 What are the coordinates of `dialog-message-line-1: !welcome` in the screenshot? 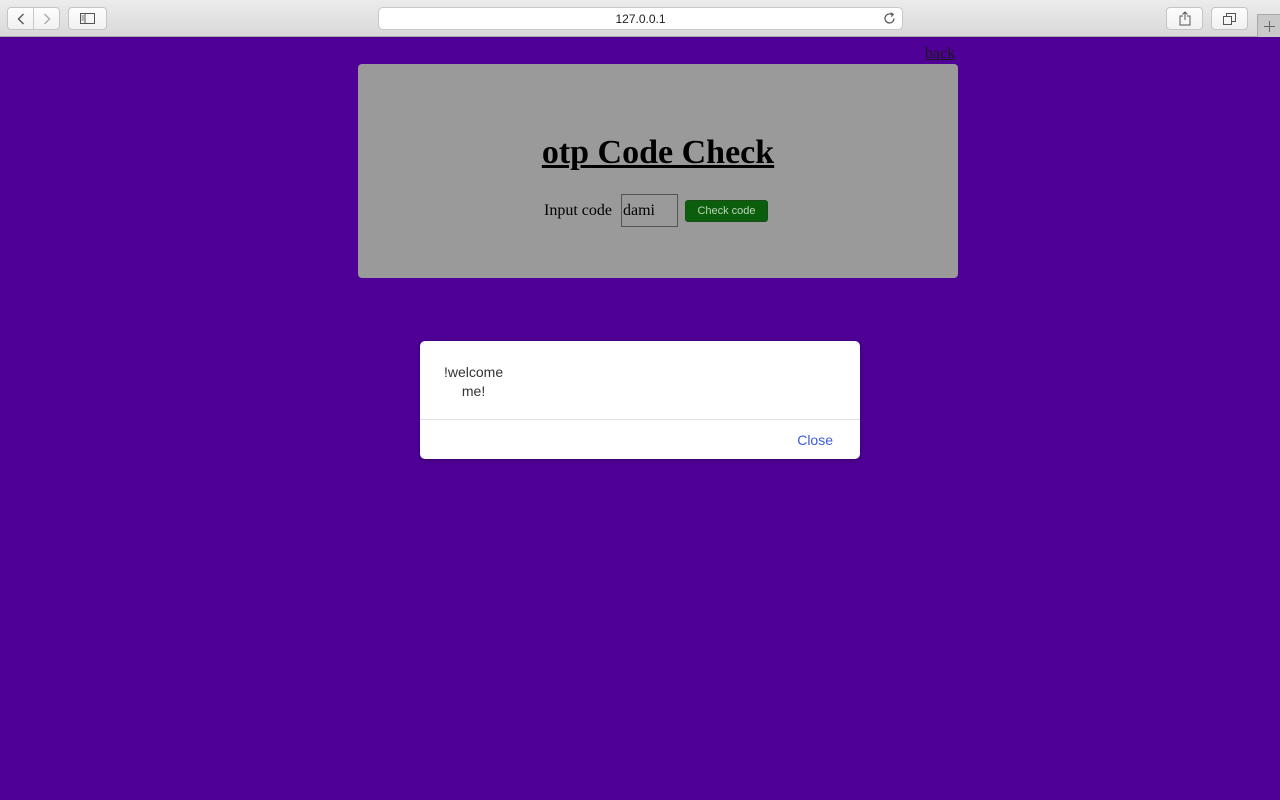 It's located at (474, 372).